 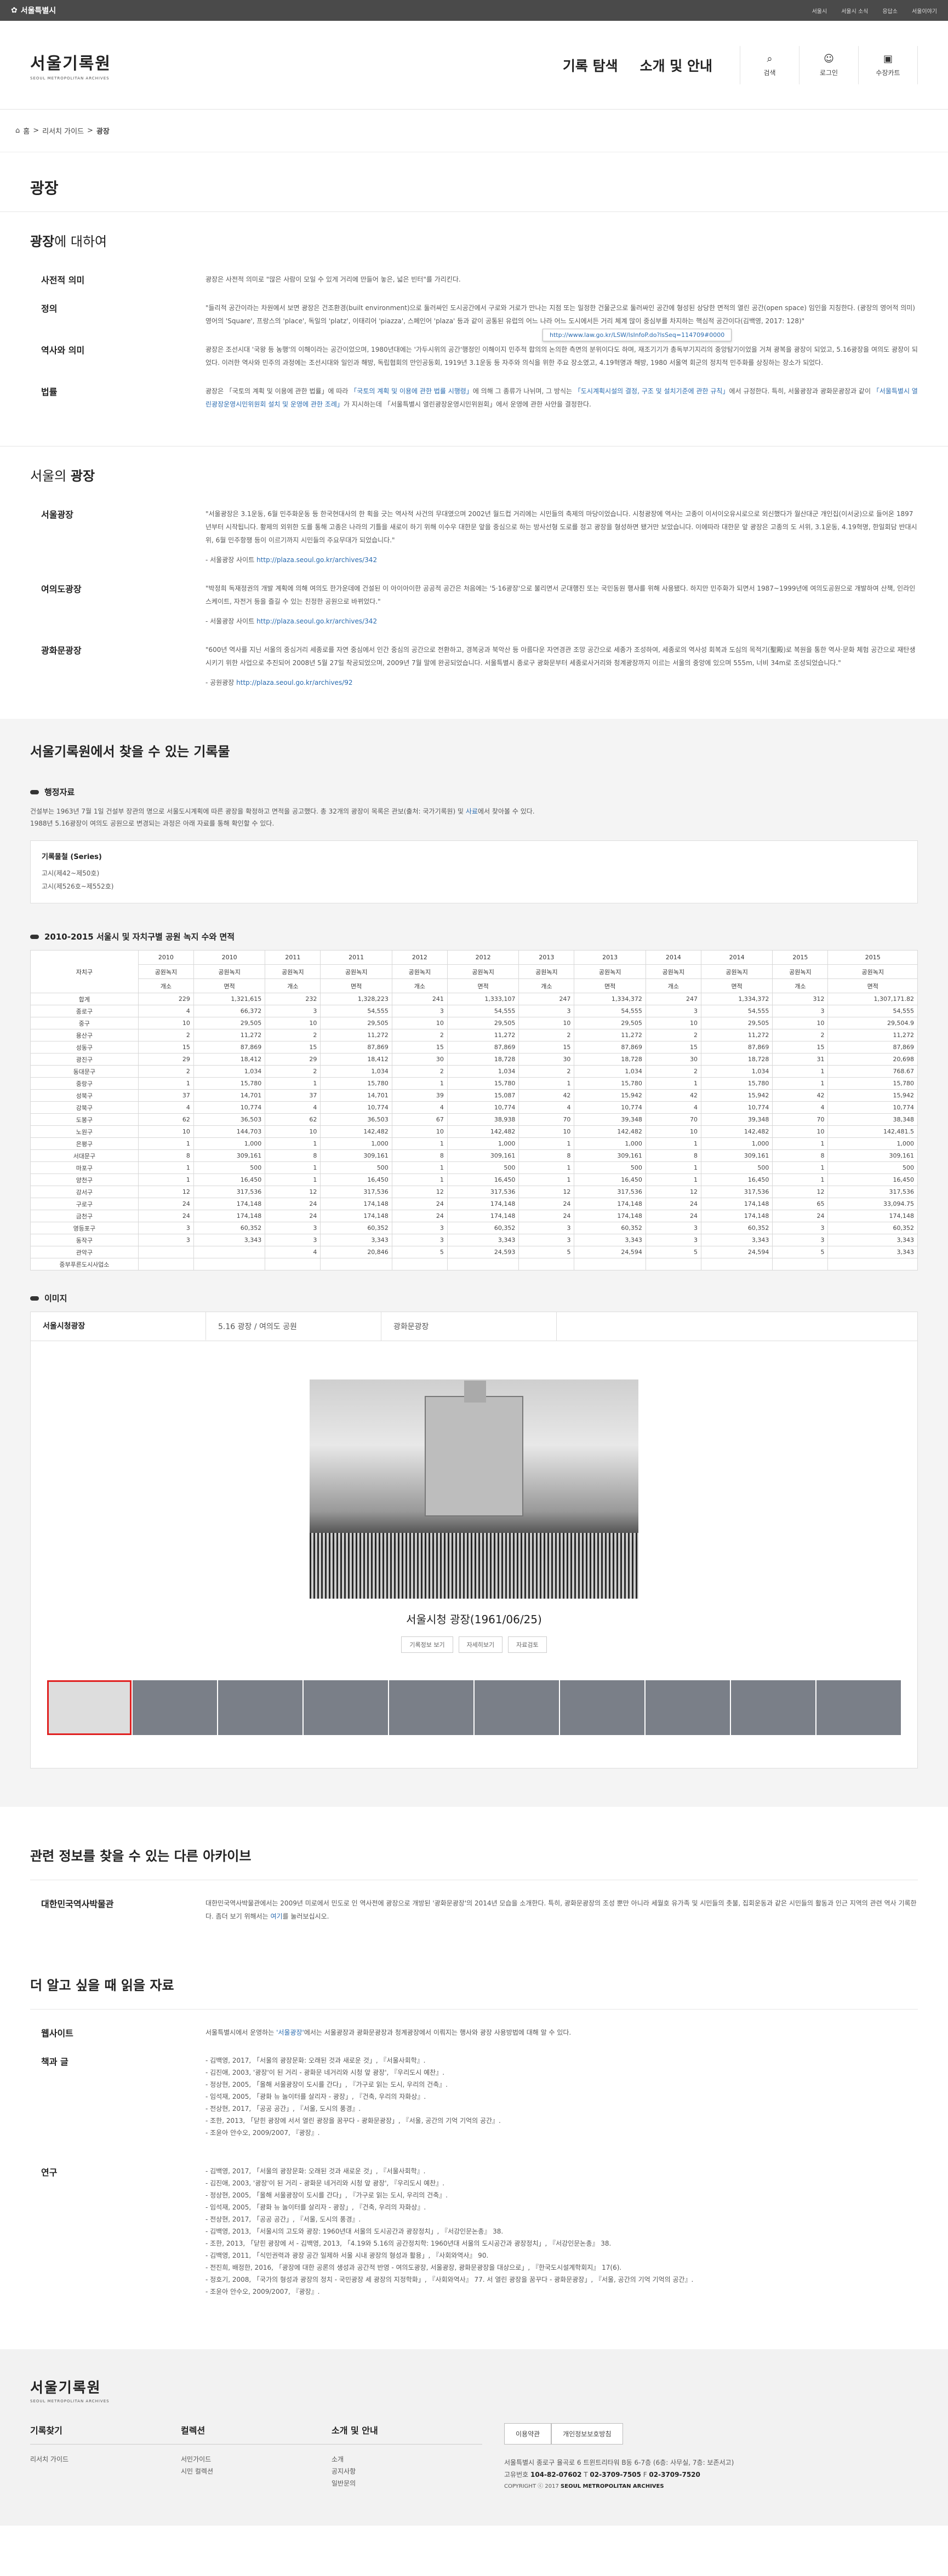 What do you see at coordinates (294, 682) in the screenshot?
I see `plaza-link: http://plaza.seoul.go.kr/archives/92` at bounding box center [294, 682].